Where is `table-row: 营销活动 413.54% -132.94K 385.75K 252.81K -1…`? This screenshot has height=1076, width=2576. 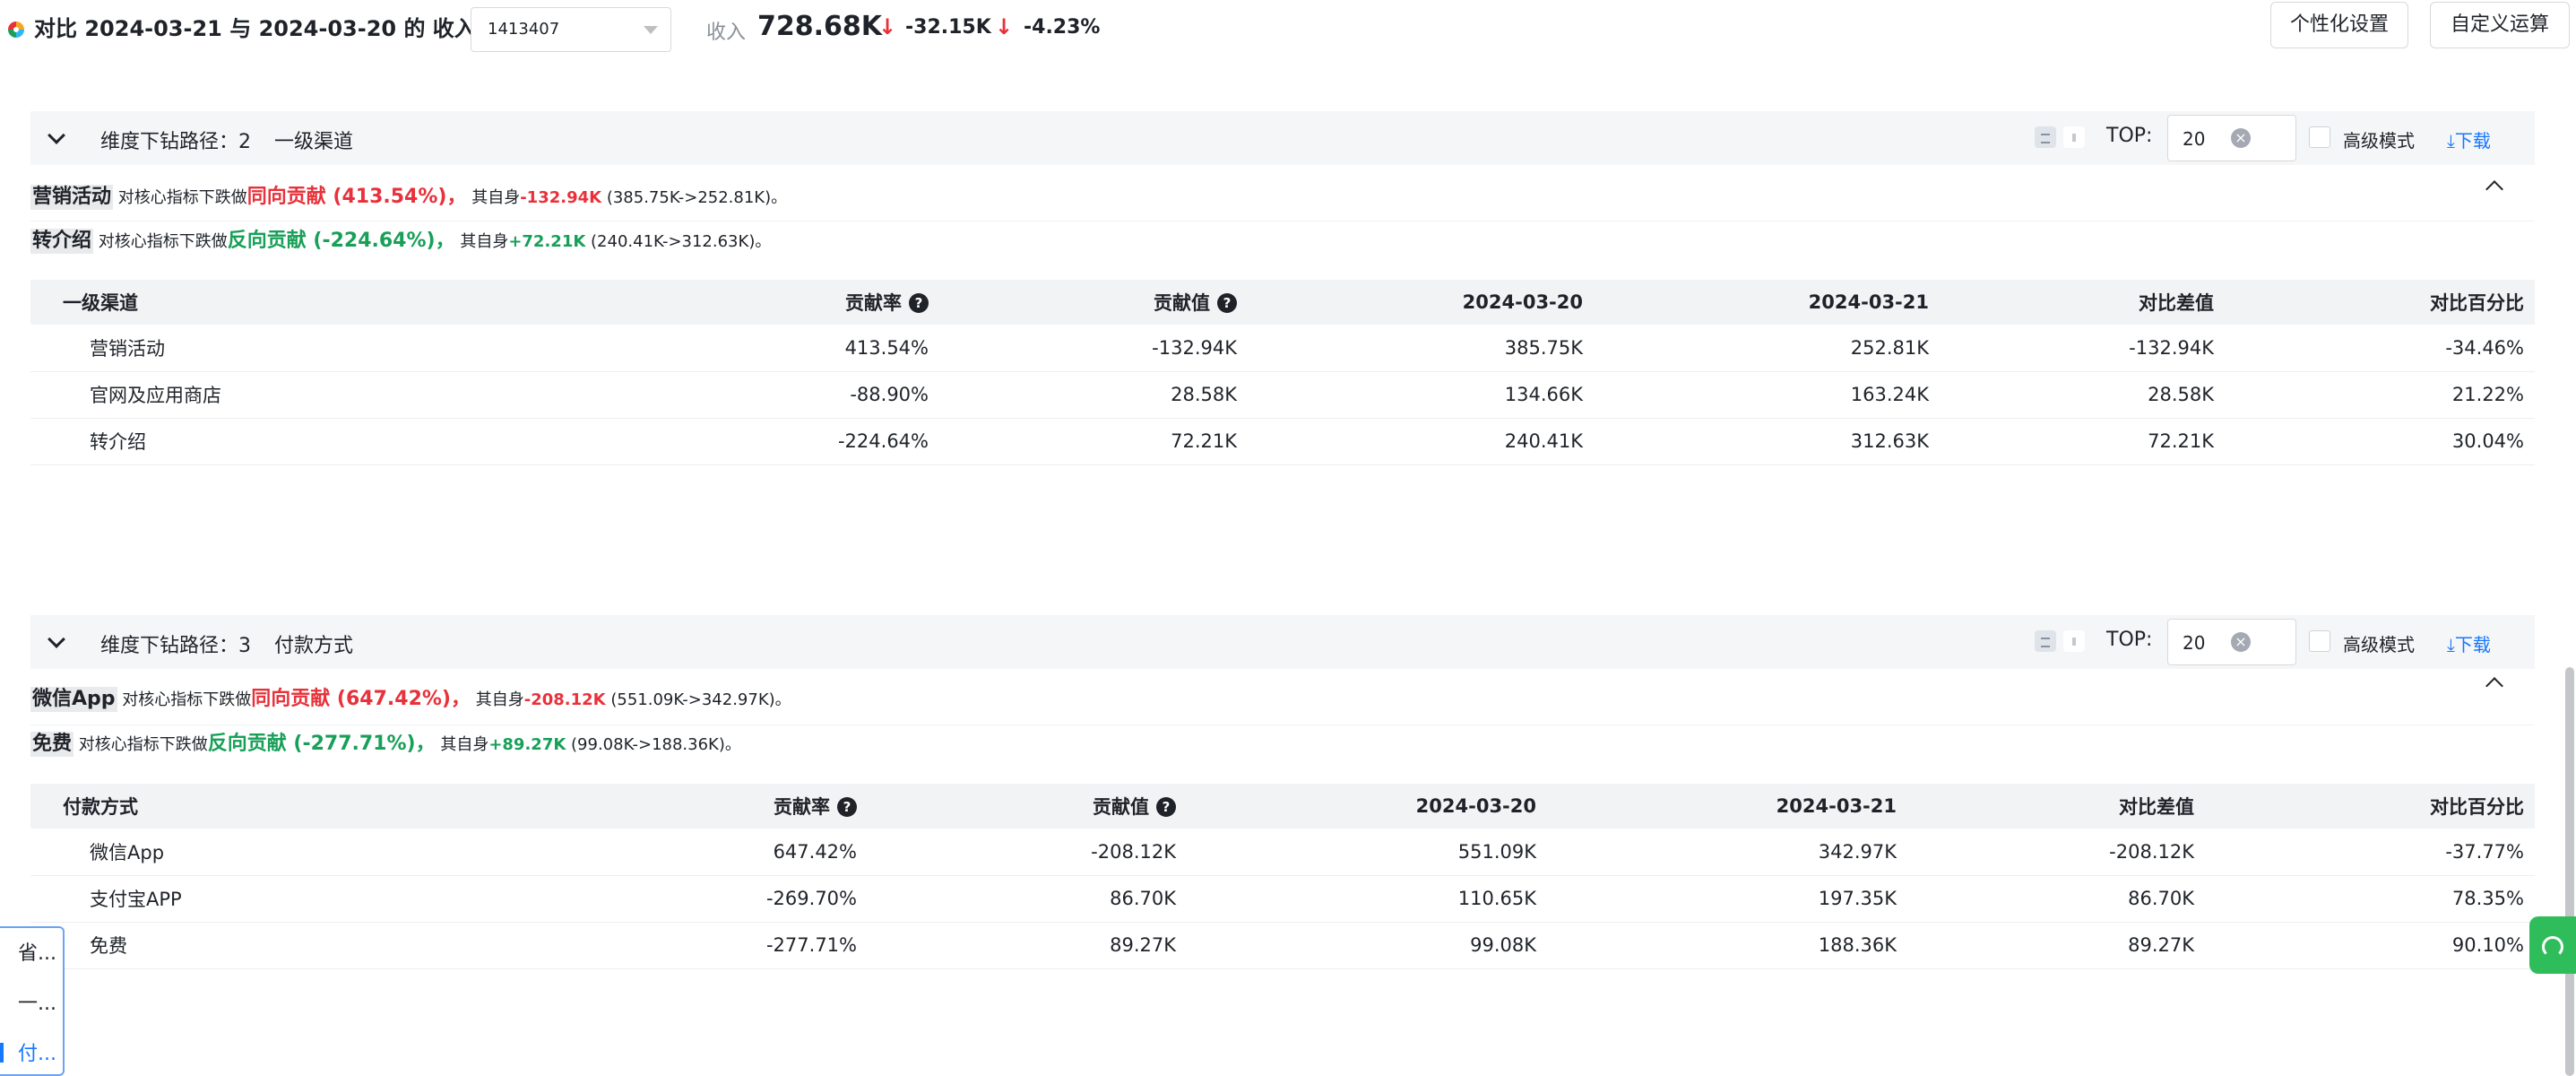 table-row: 营销活动 413.54% -132.94K 385.75K 252.81K -1… is located at coordinates (1282, 348).